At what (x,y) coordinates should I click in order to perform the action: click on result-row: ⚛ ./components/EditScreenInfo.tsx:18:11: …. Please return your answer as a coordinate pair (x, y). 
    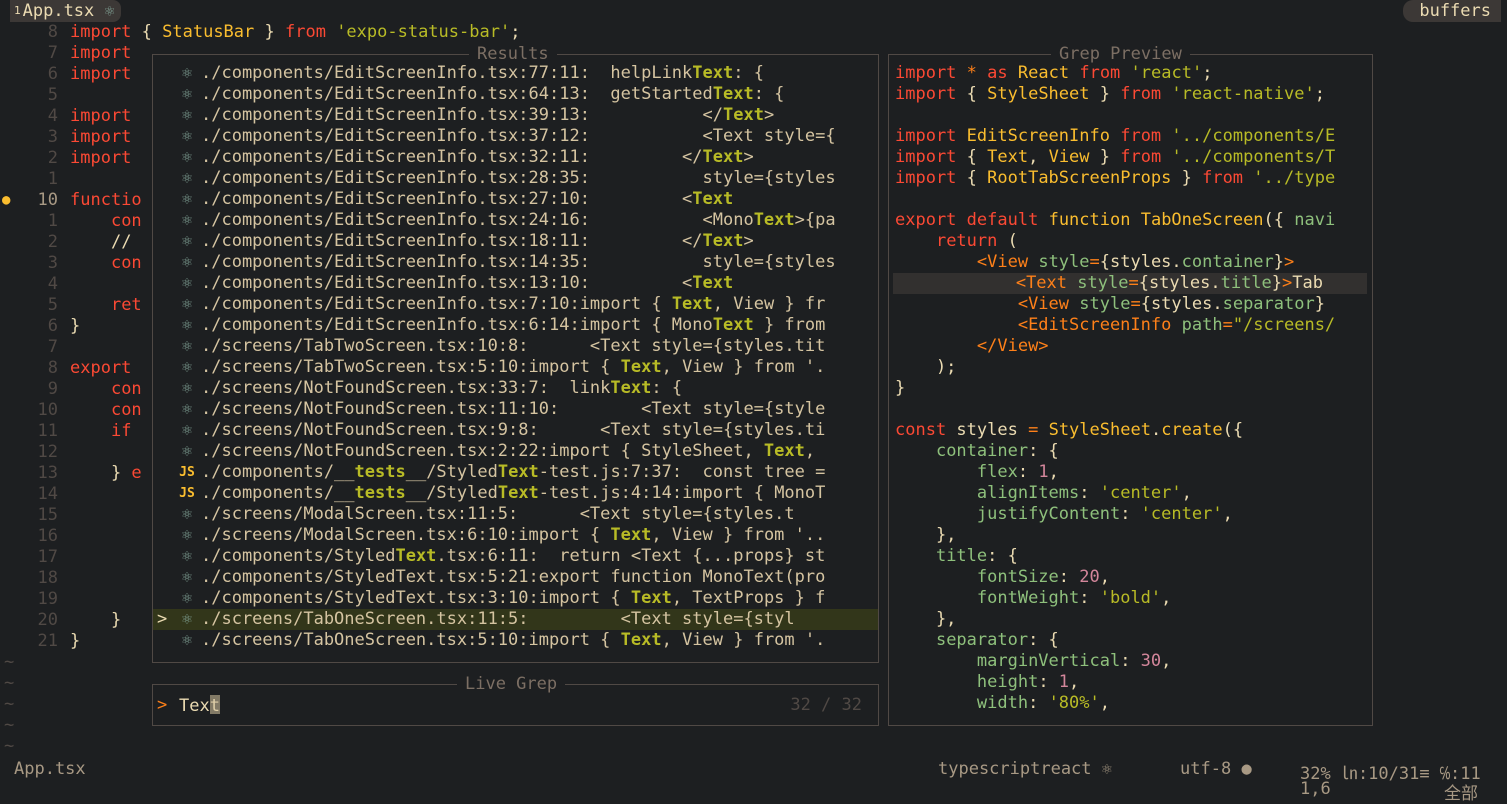
    Looking at the image, I should click on (515, 241).